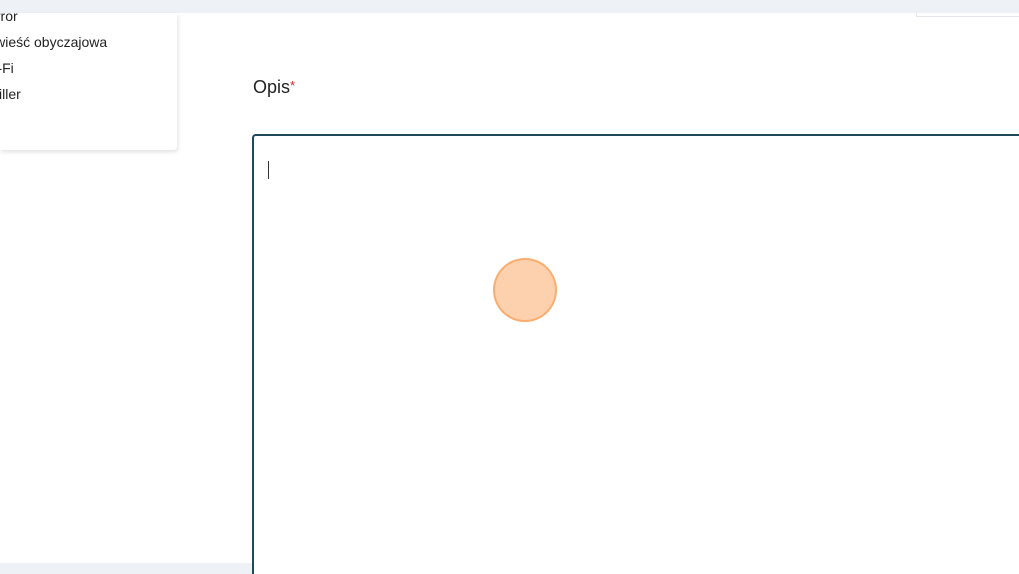  What do you see at coordinates (88, 94) in the screenshot?
I see `genre-option-thriller: Thriller` at bounding box center [88, 94].